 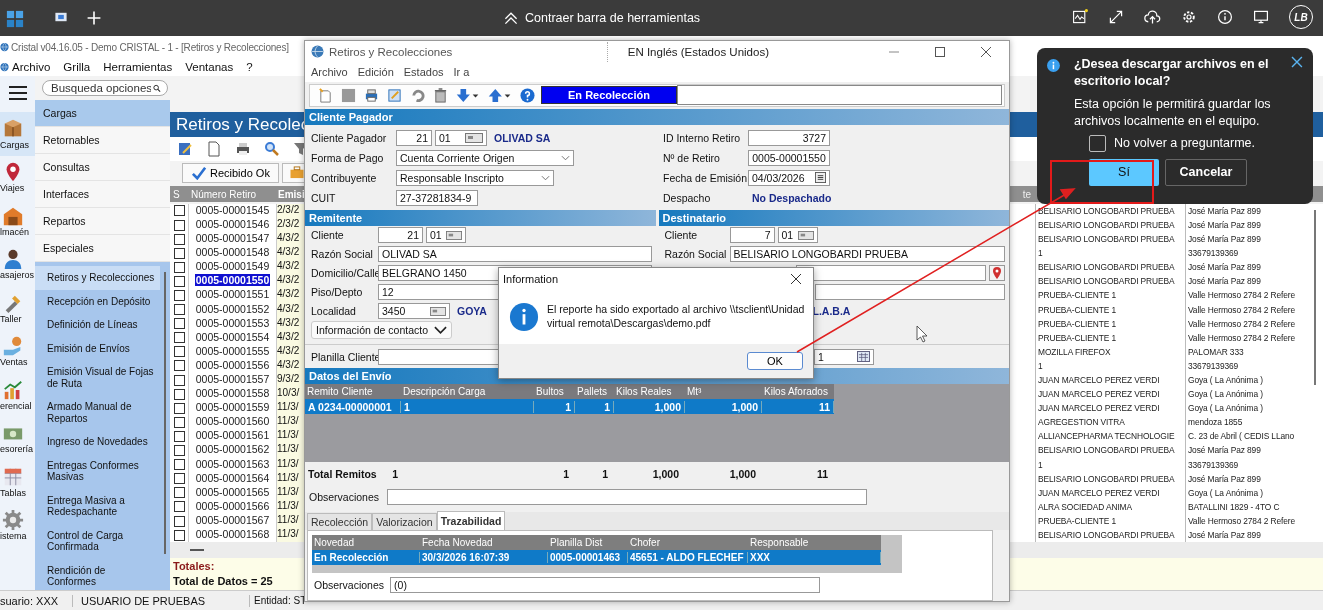 What do you see at coordinates (1247, 506) in the screenshot?
I see `table-cell: BATALLINI 1829 - 4TO C` at bounding box center [1247, 506].